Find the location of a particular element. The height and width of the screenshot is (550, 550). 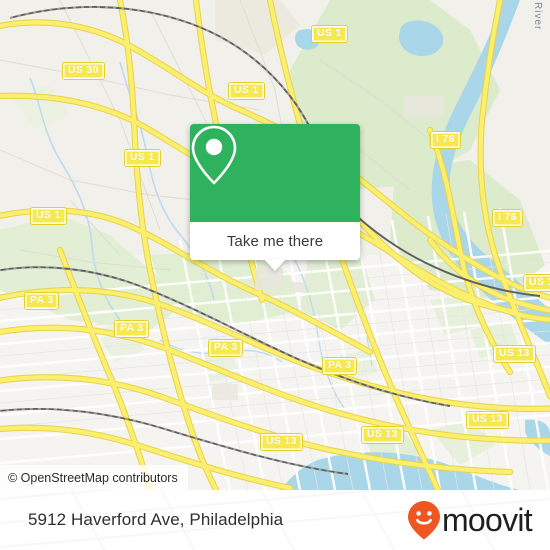

take-me-there-label: Take me there is located at coordinates (275, 241).